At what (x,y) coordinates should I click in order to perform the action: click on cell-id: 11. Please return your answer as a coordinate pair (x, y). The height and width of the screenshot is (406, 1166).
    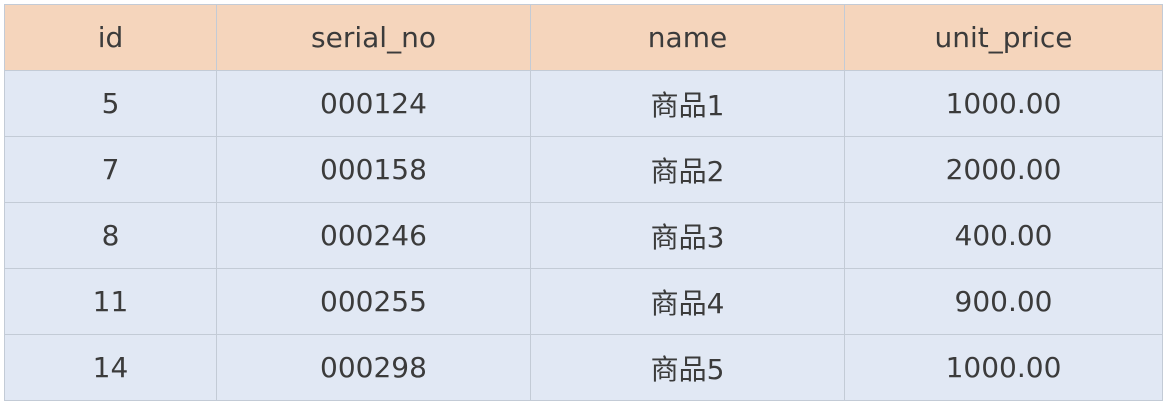
    Looking at the image, I should click on (110, 301).